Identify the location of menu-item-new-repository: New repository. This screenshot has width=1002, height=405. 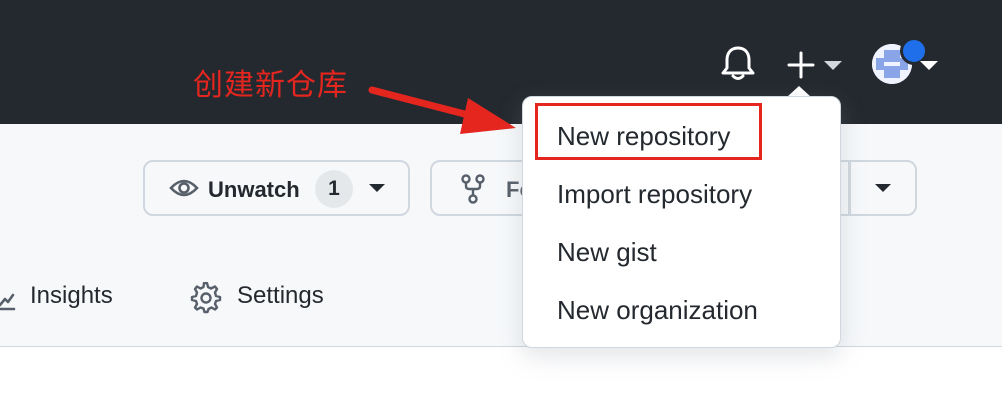
(643, 136).